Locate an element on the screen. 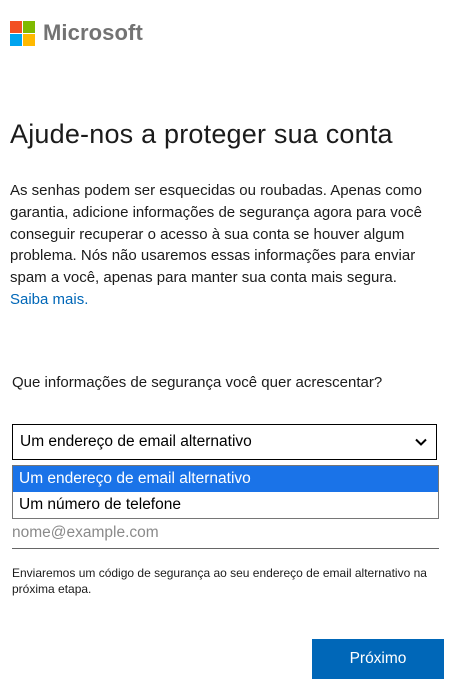  security-info-select: Um endereço de email alternativo is located at coordinates (224, 442).